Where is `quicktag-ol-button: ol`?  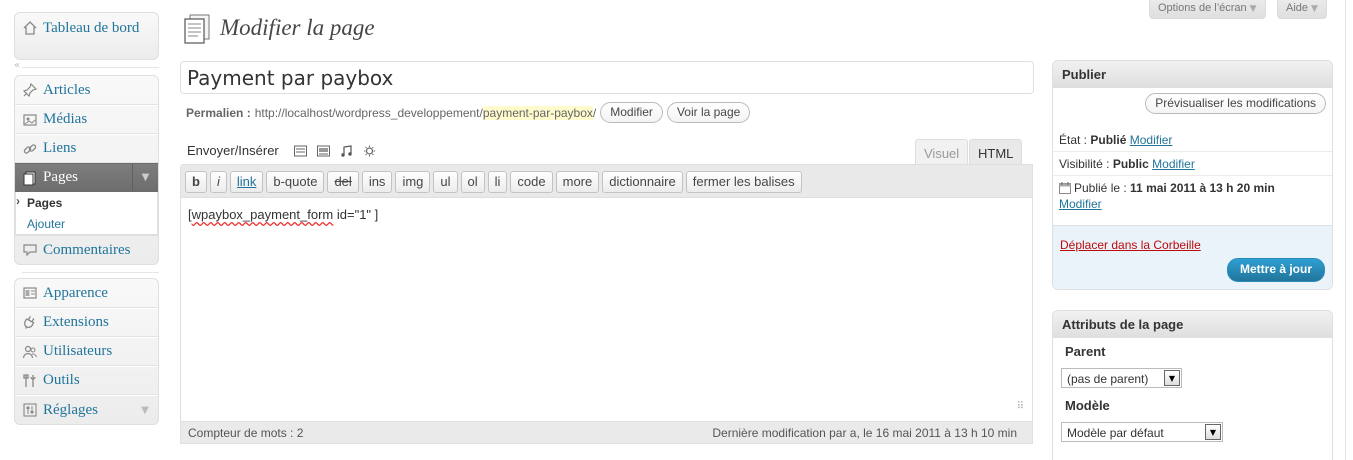
quicktag-ol-button: ol is located at coordinates (472, 182).